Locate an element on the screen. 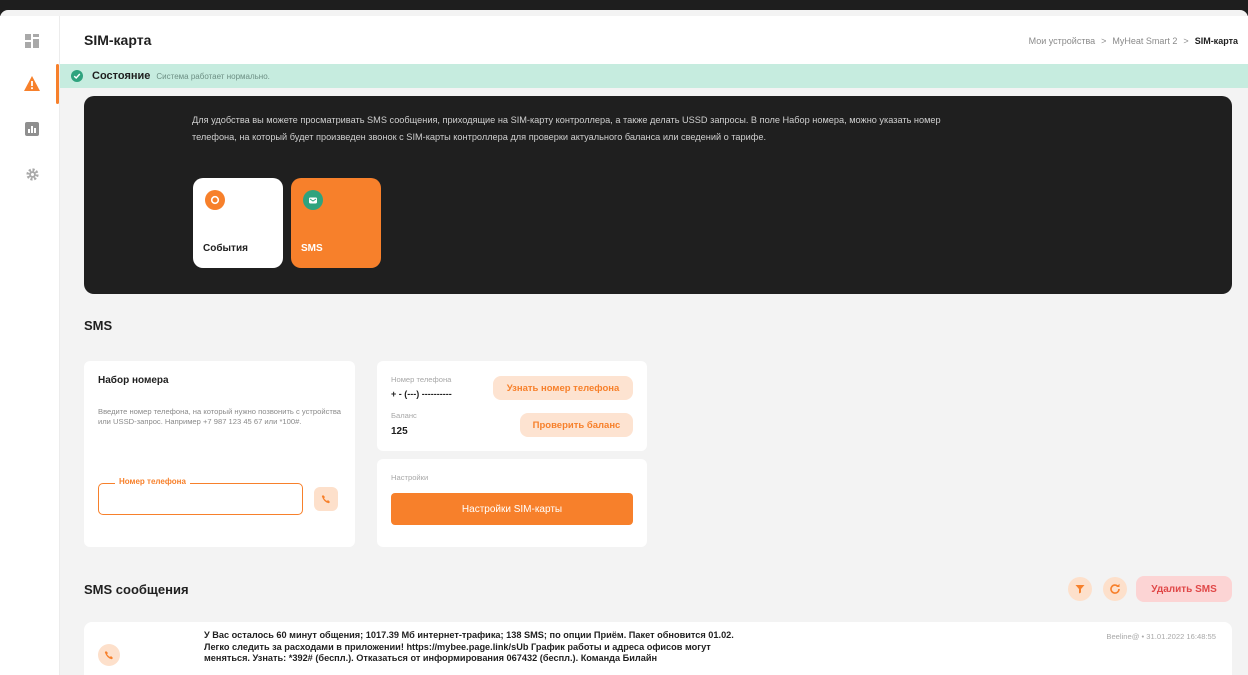 Image resolution: width=1248 pixels, height=675 pixels. status-title: Состояние is located at coordinates (121, 76).